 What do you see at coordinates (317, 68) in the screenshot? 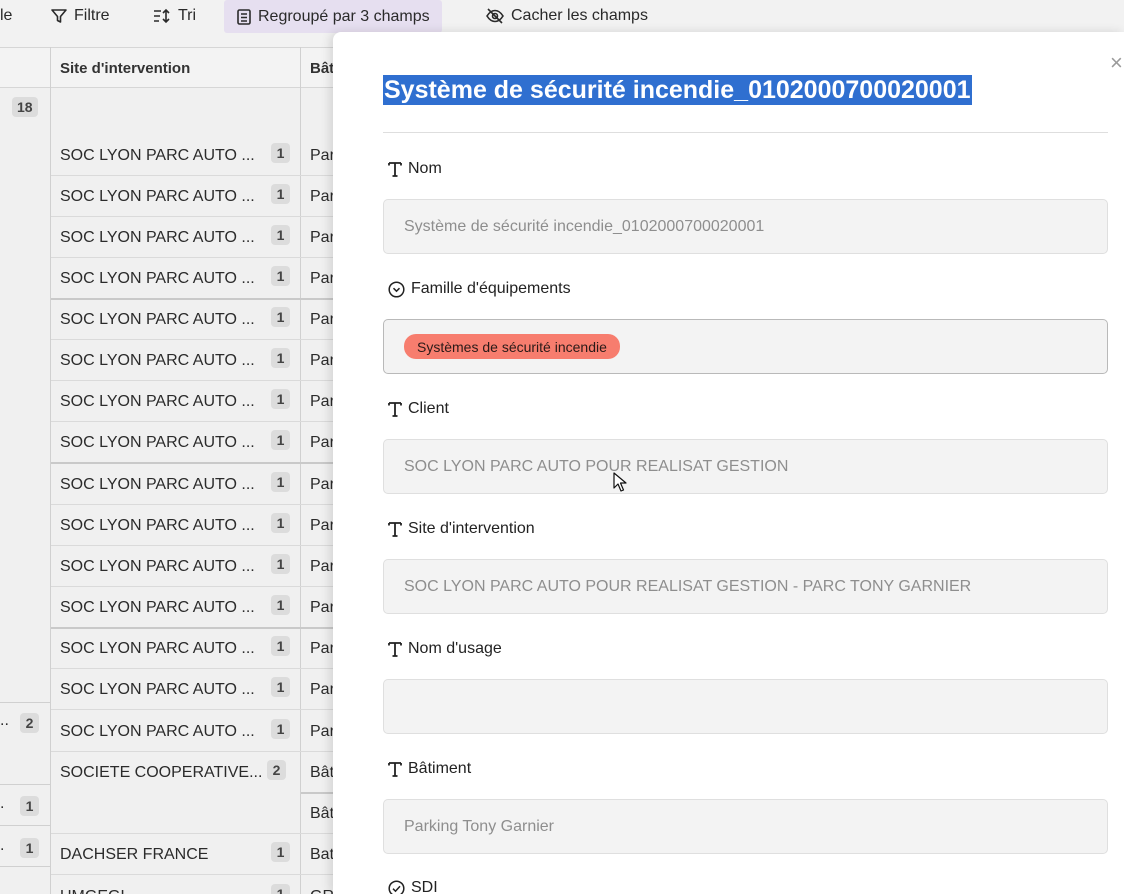
I see `column-header-batiment: Bât` at bounding box center [317, 68].